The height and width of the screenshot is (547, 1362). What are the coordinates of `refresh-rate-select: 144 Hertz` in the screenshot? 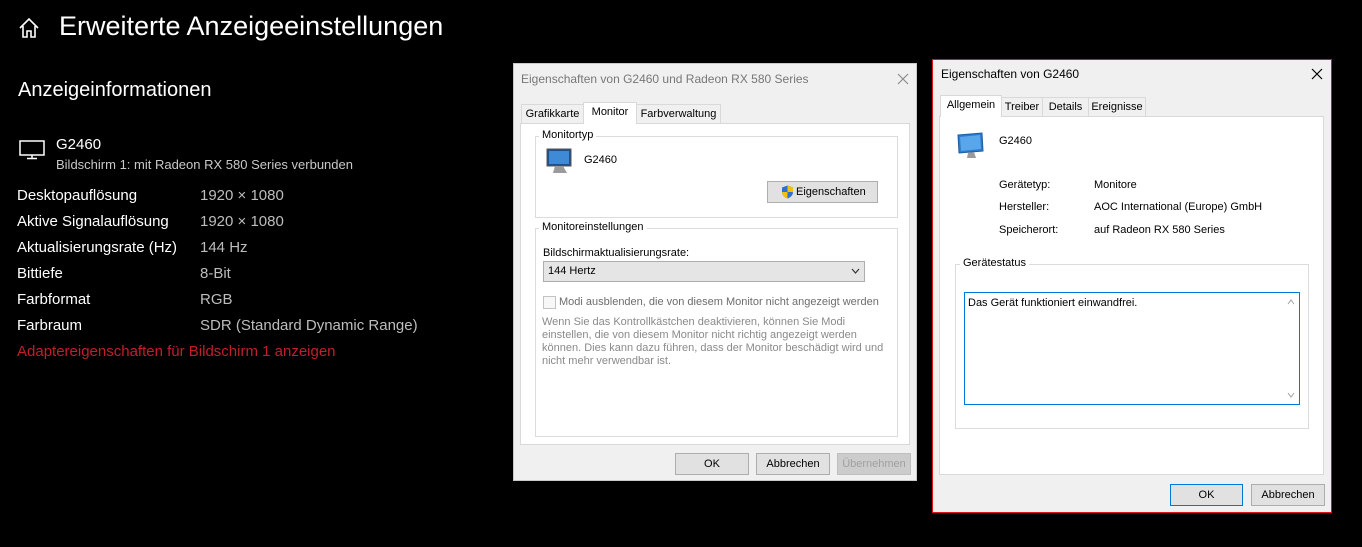 It's located at (704, 271).